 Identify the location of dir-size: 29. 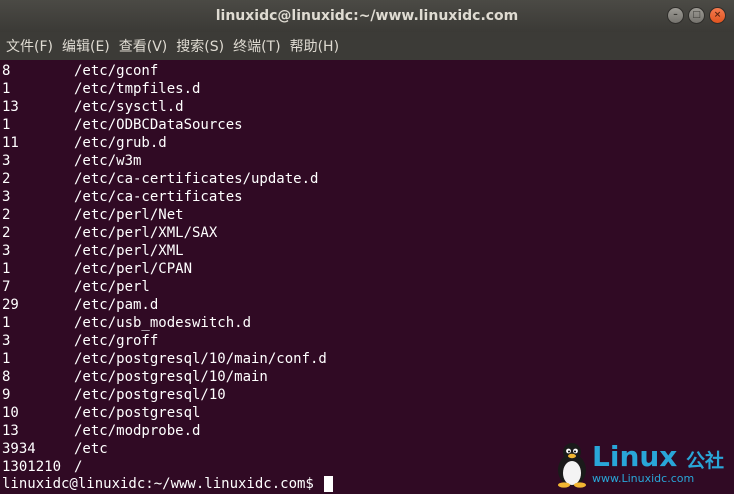
(10, 305).